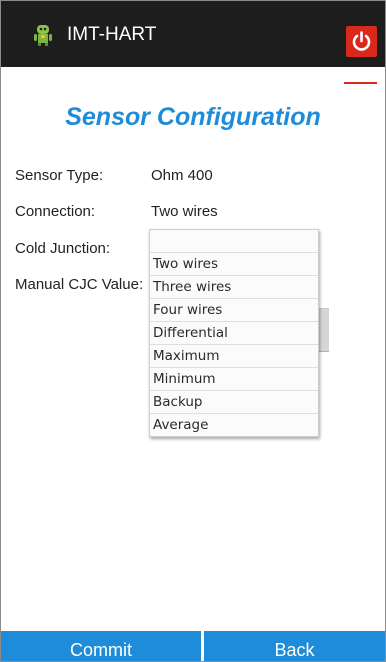 This screenshot has height=662, width=386. Describe the element at coordinates (193, 117) in the screenshot. I see `page-title: Sensor Configuration` at that location.